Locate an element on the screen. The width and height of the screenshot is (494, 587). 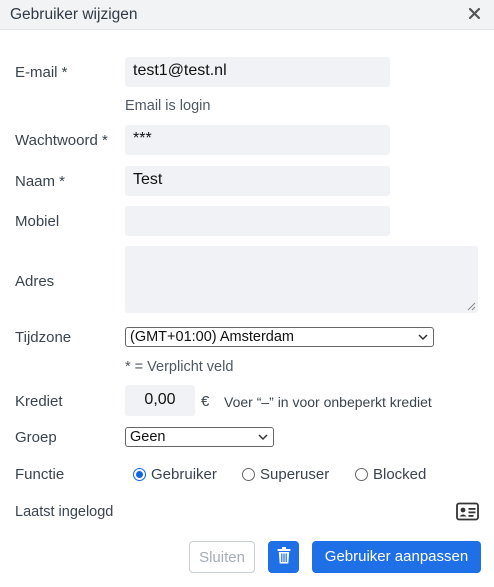
timezone-value: (GMT+01:00) Amsterdam is located at coordinates (212, 337).